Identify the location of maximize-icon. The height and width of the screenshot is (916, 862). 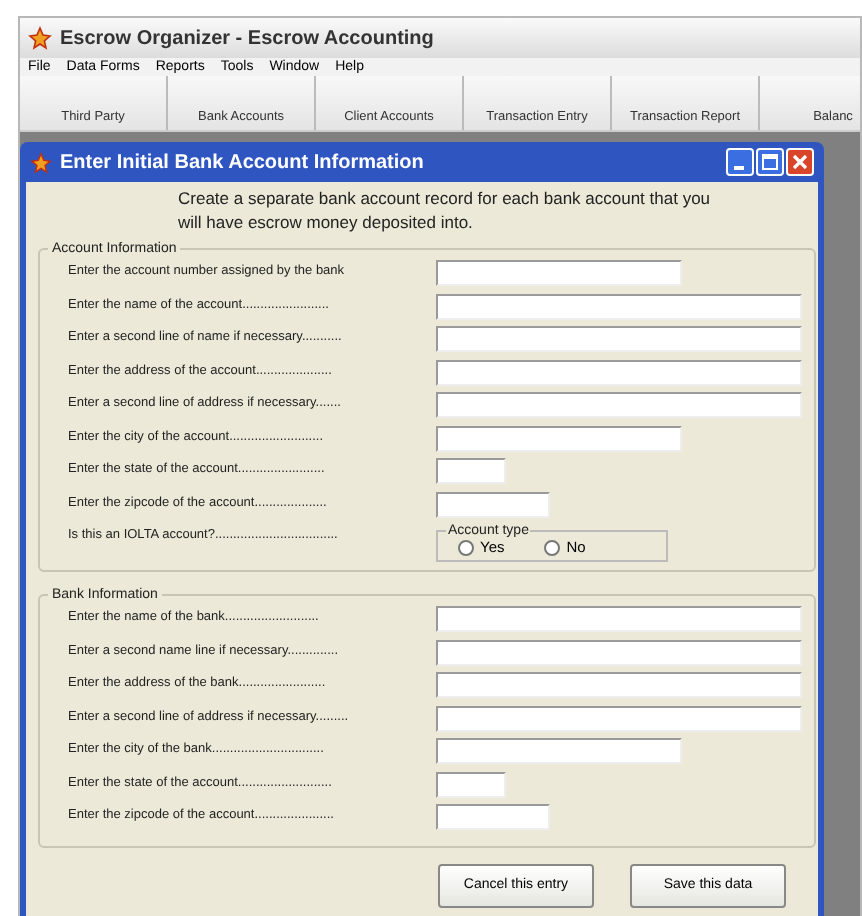
(770, 162).